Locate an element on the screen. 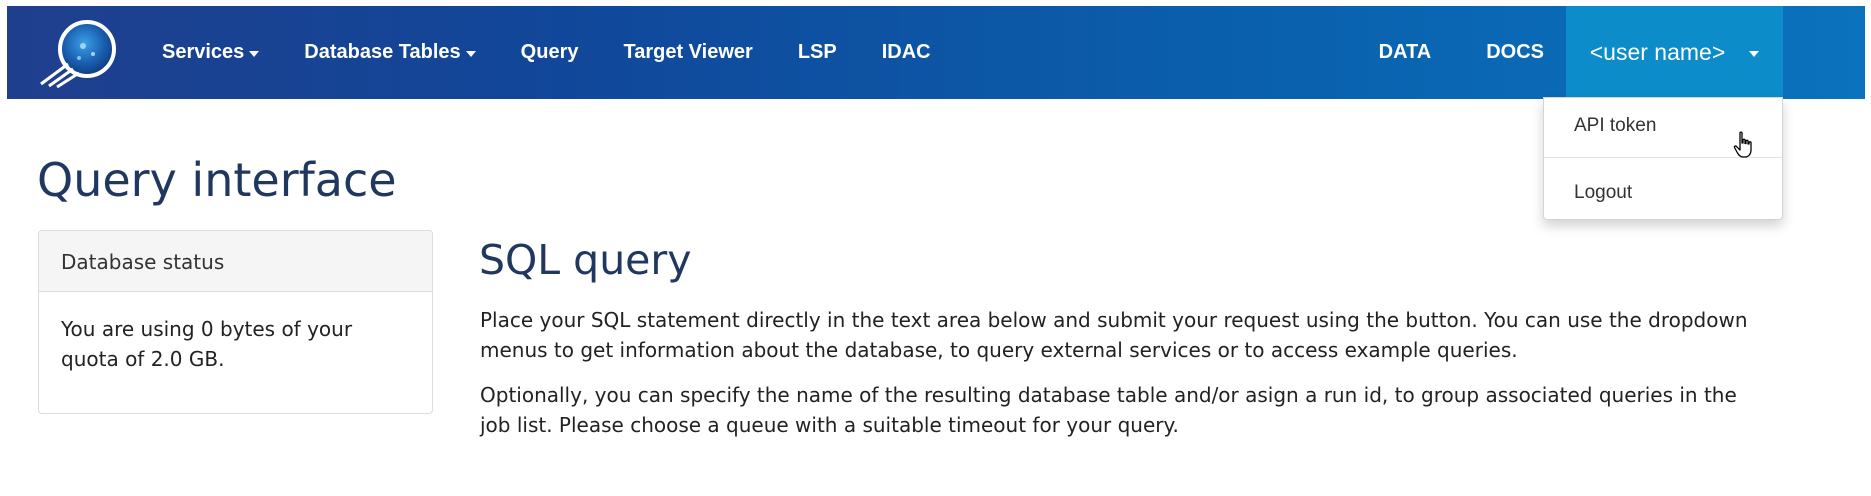 The width and height of the screenshot is (1871, 496). menu-item-logout: Logout is located at coordinates (1603, 193).